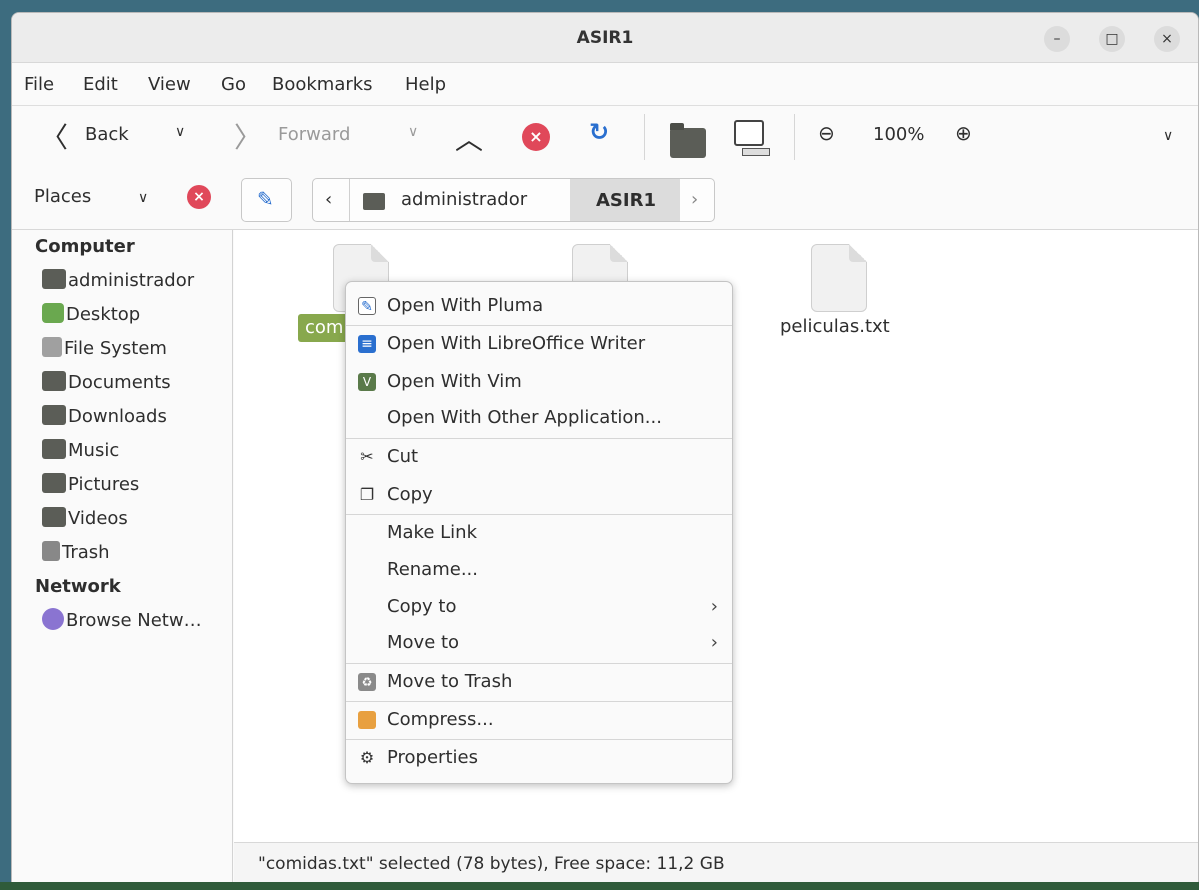 The height and width of the screenshot is (890, 1199). What do you see at coordinates (1057, 39) in the screenshot?
I see `minimize-button: –` at bounding box center [1057, 39].